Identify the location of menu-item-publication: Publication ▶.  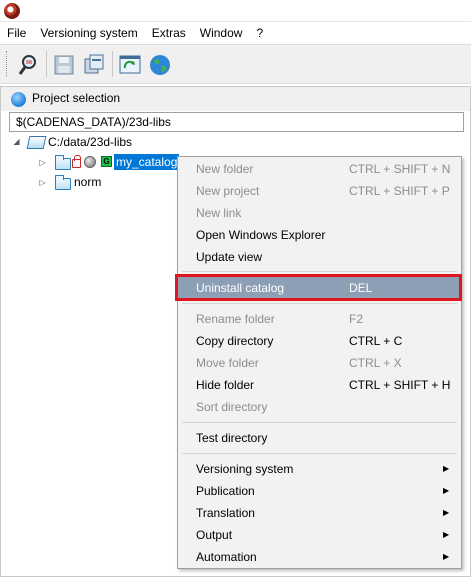
(319, 491).